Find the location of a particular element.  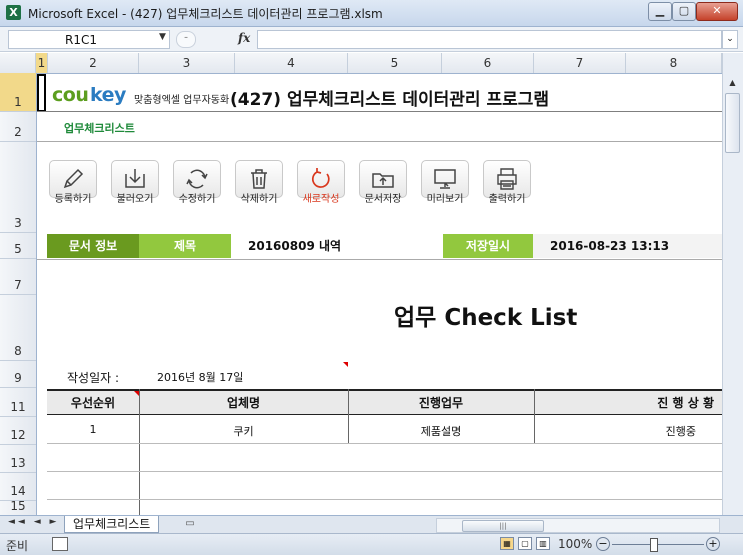

new-document-button: 새로작성 is located at coordinates (321, 183).